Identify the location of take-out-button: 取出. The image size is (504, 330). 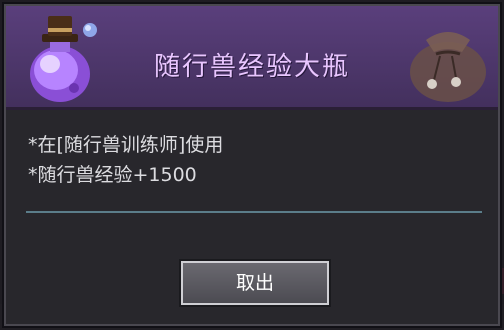
(255, 283).